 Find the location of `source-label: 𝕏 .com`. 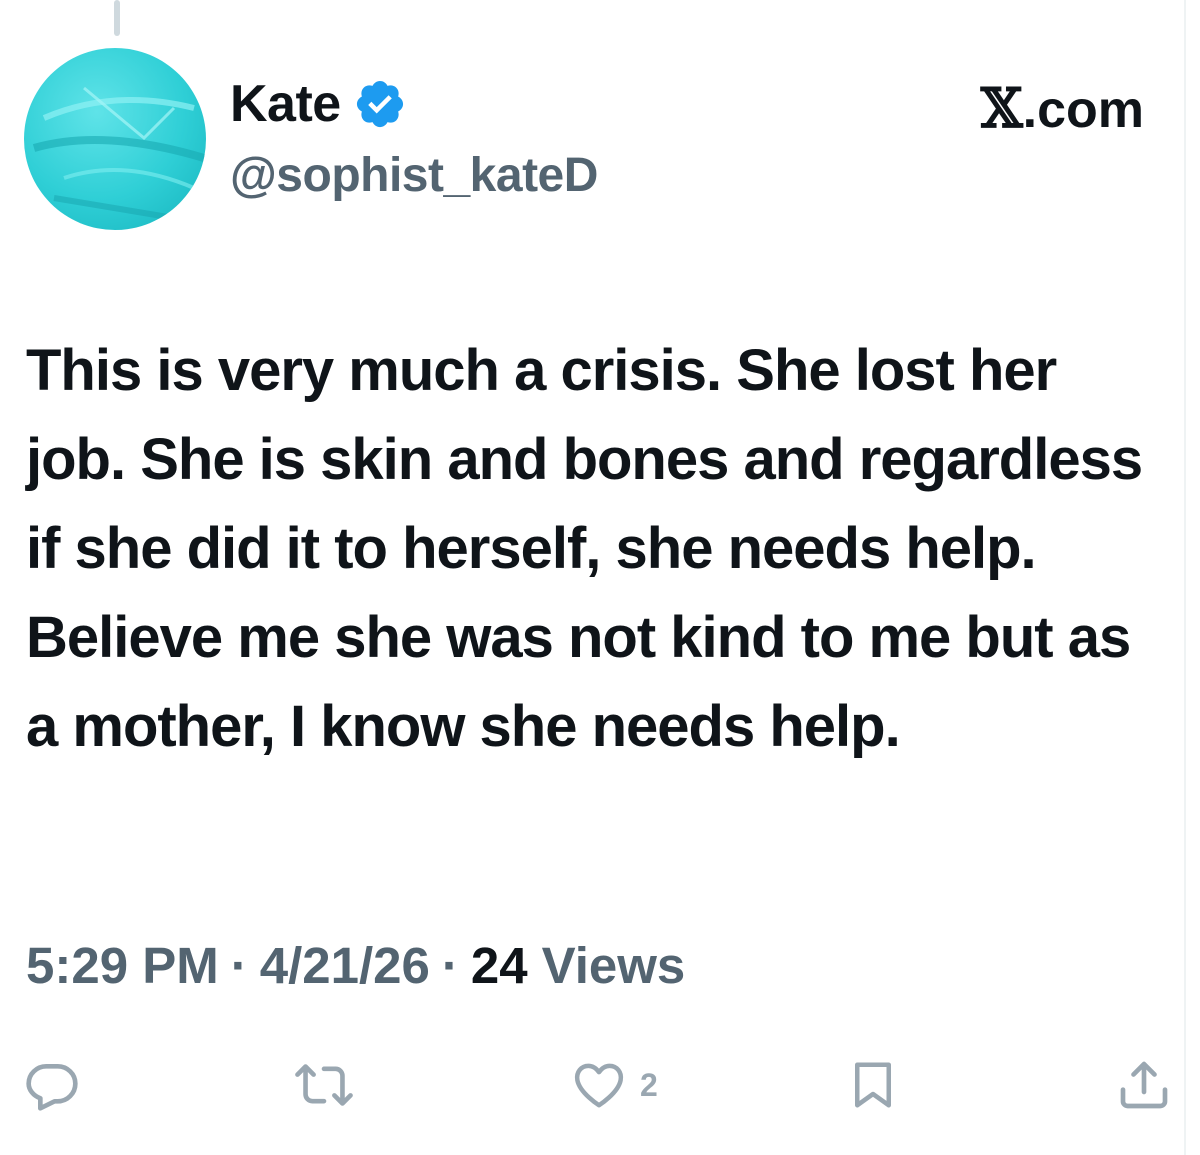

source-label: 𝕏 .com is located at coordinates (1062, 108).